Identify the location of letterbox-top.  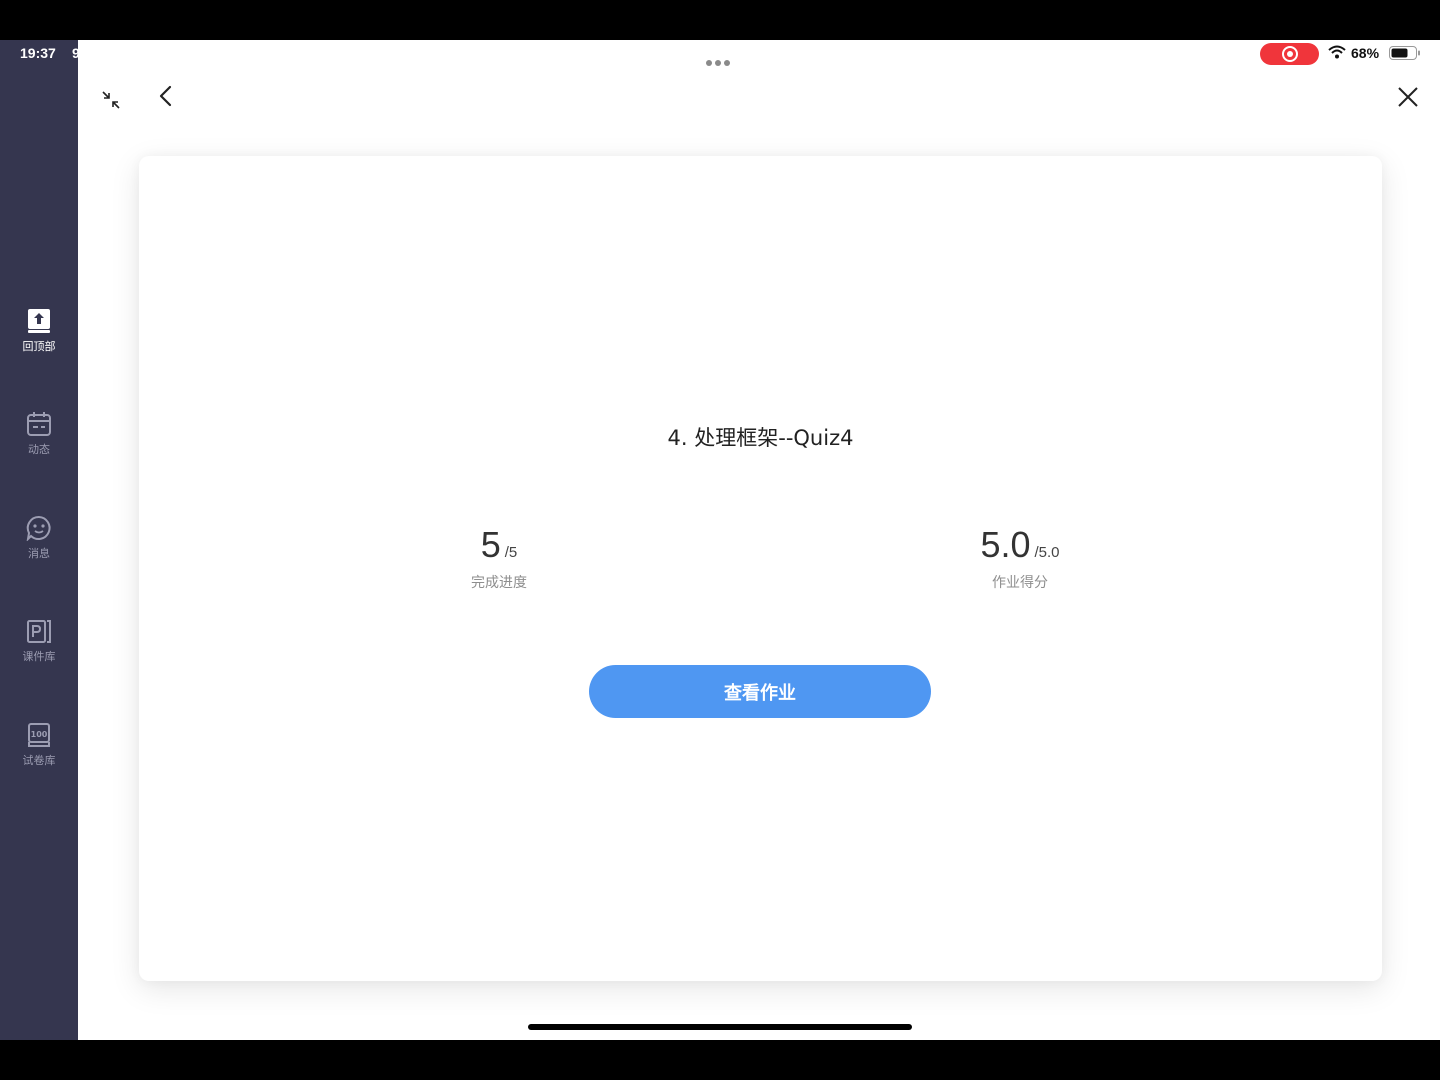
(720, 20).